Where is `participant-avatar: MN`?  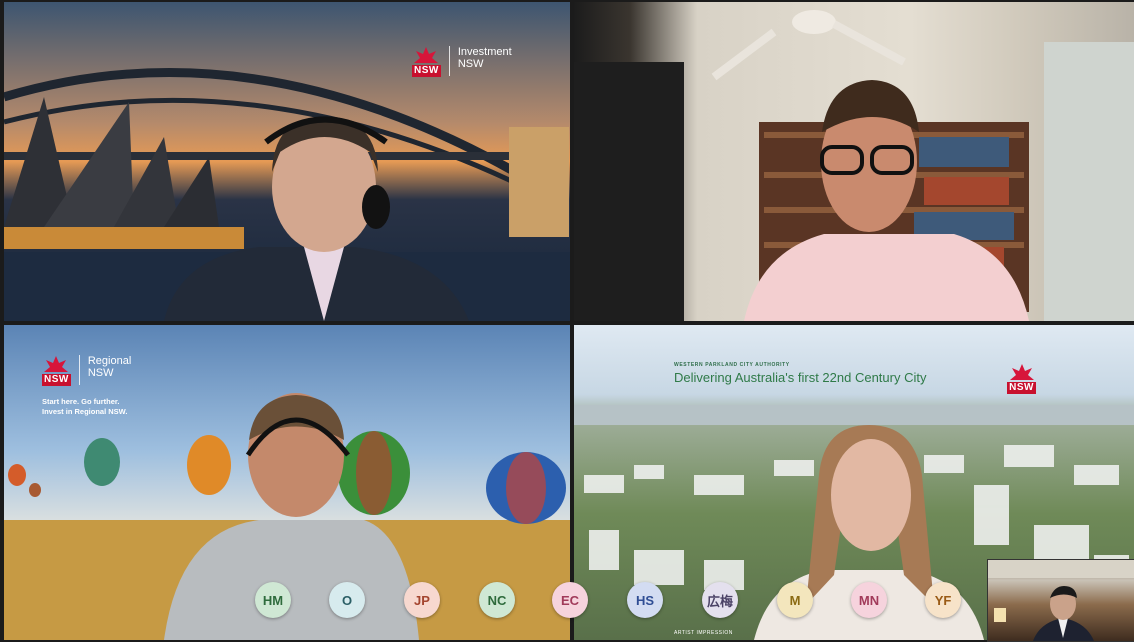
participant-avatar: MN is located at coordinates (869, 600).